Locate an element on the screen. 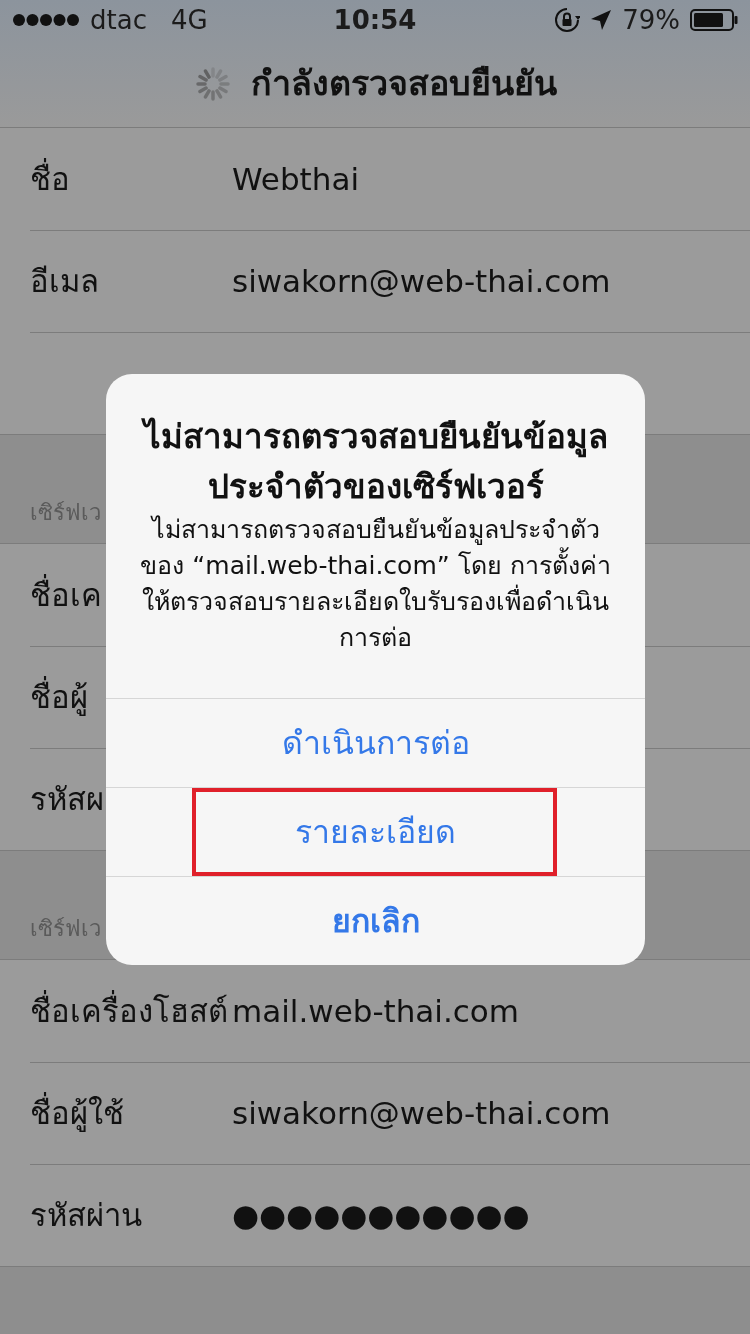 The image size is (750, 1334). network-type: 4G is located at coordinates (189, 20).